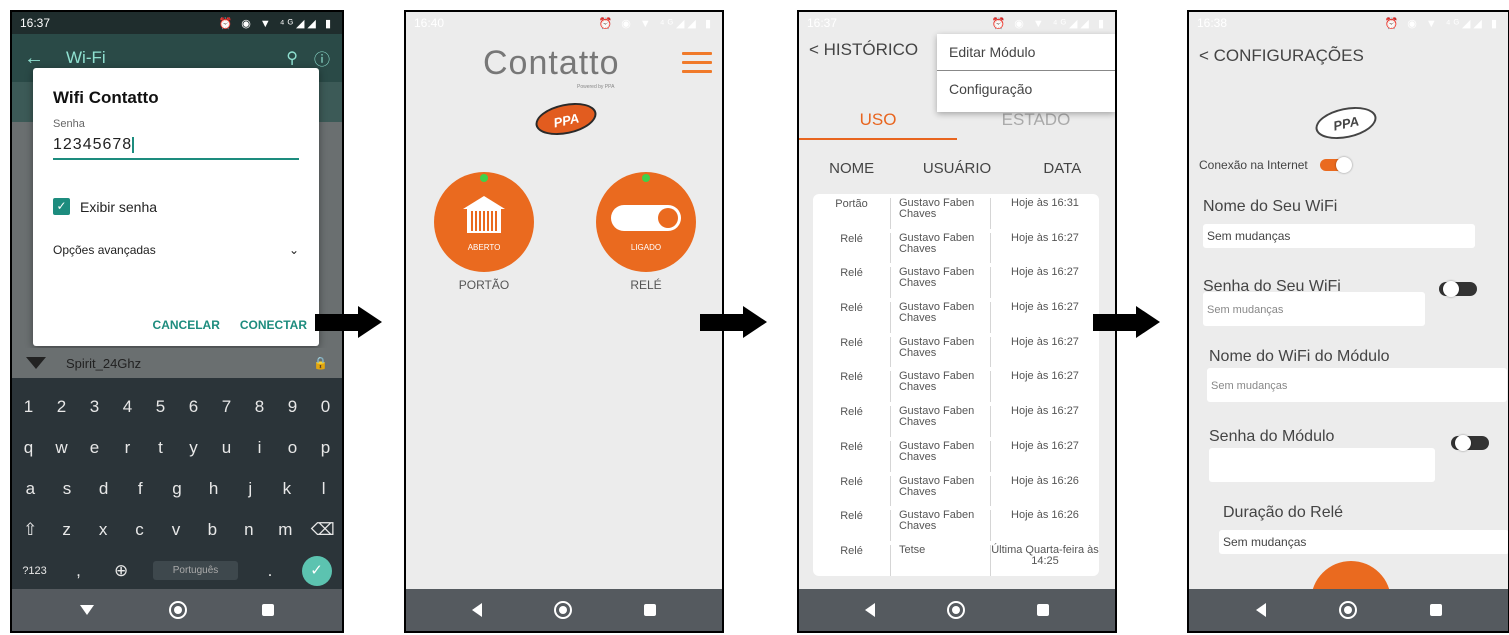 The height and width of the screenshot is (635, 1509). What do you see at coordinates (195, 570) in the screenshot?
I see `space-key: Português` at bounding box center [195, 570].